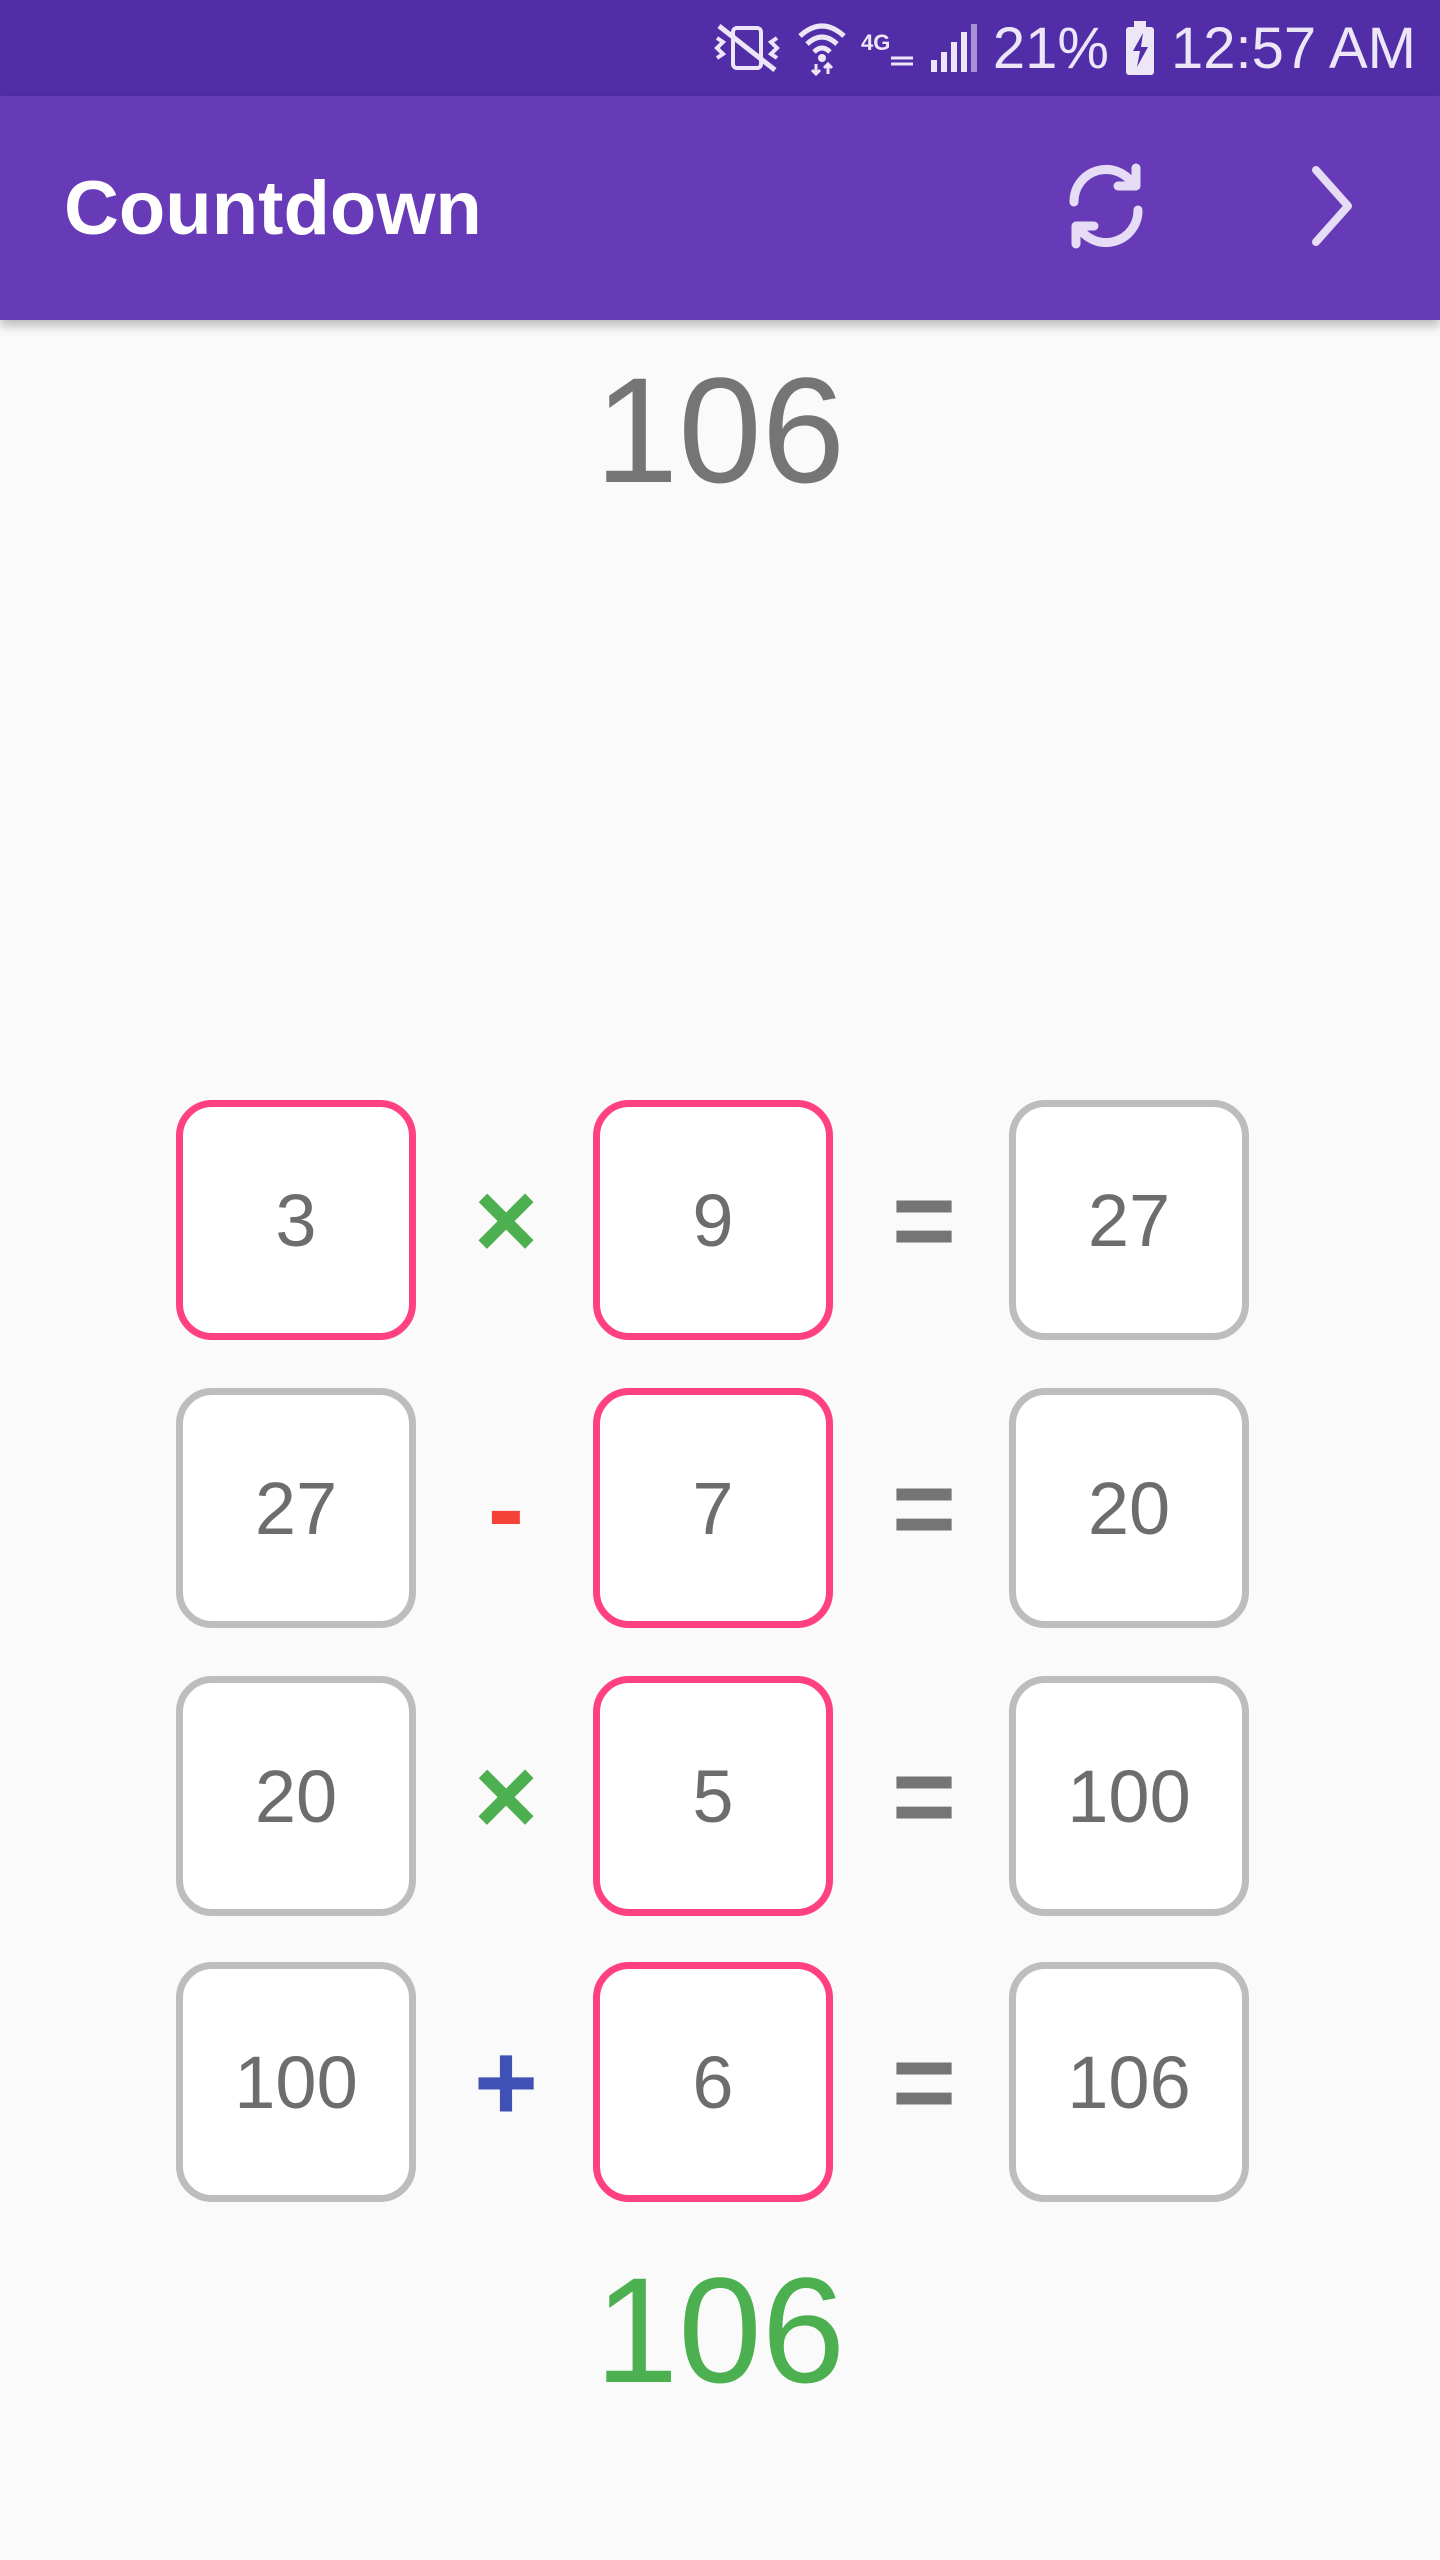 This screenshot has width=1440, height=2560. I want to click on number-tile: 3, so click(296, 1220).